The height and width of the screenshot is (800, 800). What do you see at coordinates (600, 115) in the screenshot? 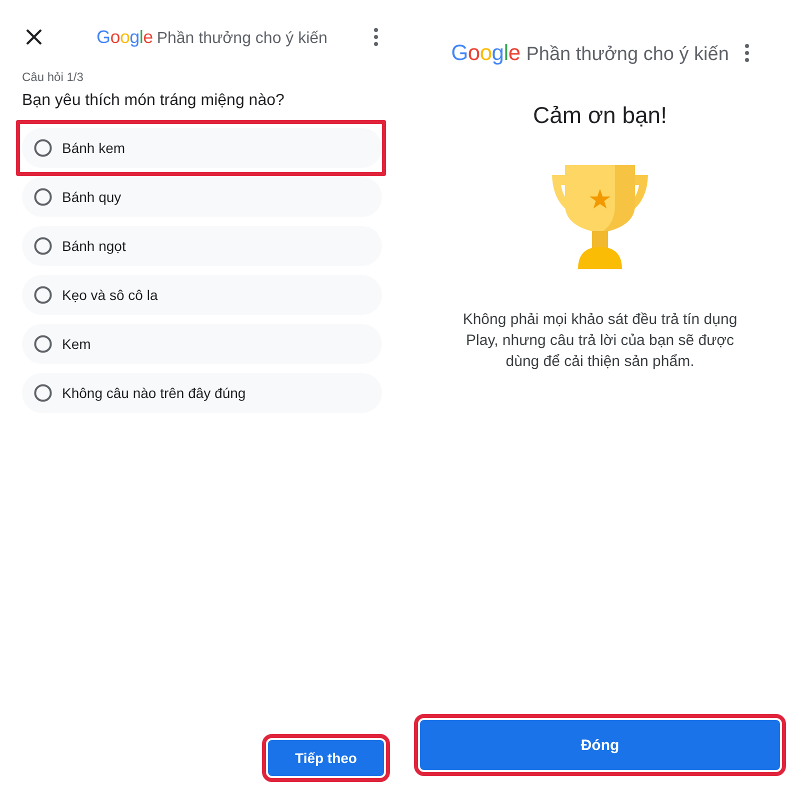
I see `thanks-title: Cảm ơn bạn!` at bounding box center [600, 115].